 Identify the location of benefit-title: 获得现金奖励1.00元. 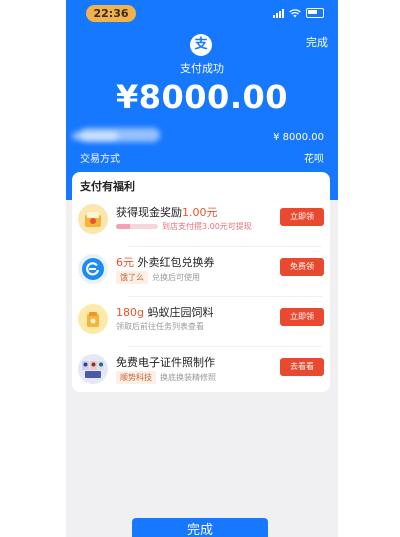
(167, 212).